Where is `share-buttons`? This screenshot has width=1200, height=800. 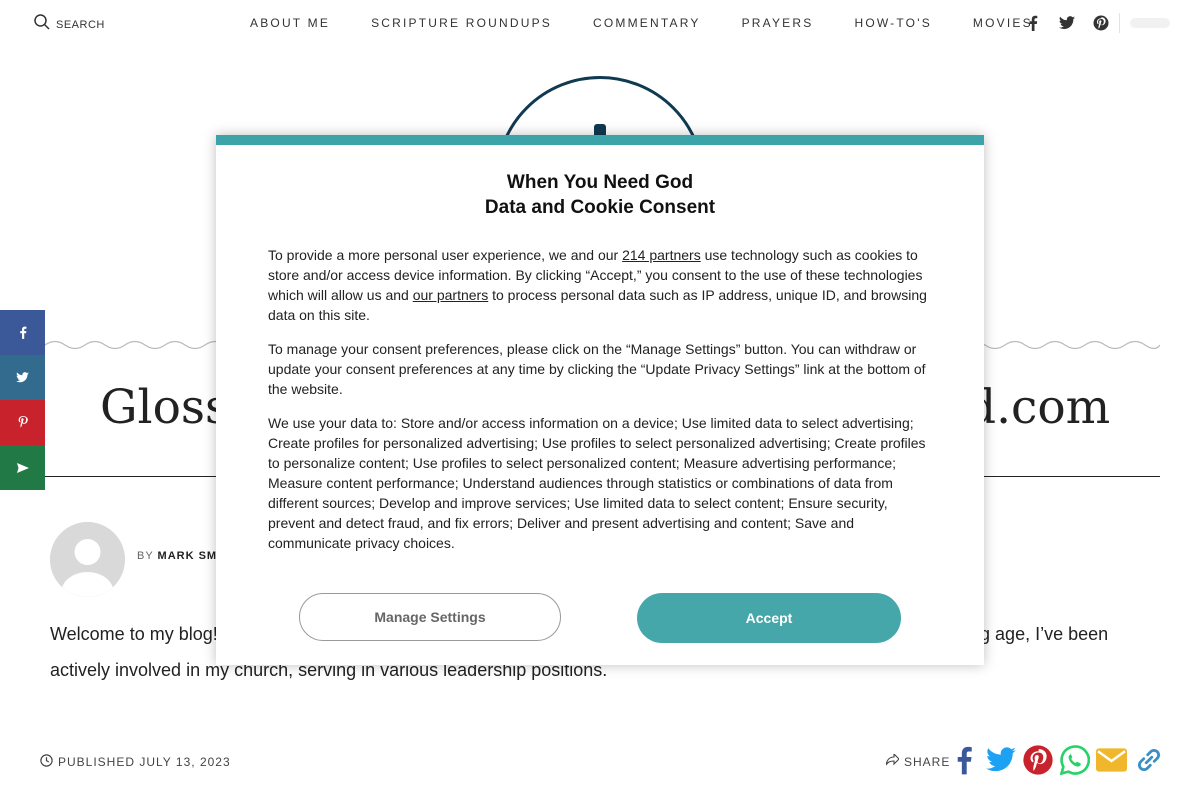
share-buttons is located at coordinates (1056, 760).